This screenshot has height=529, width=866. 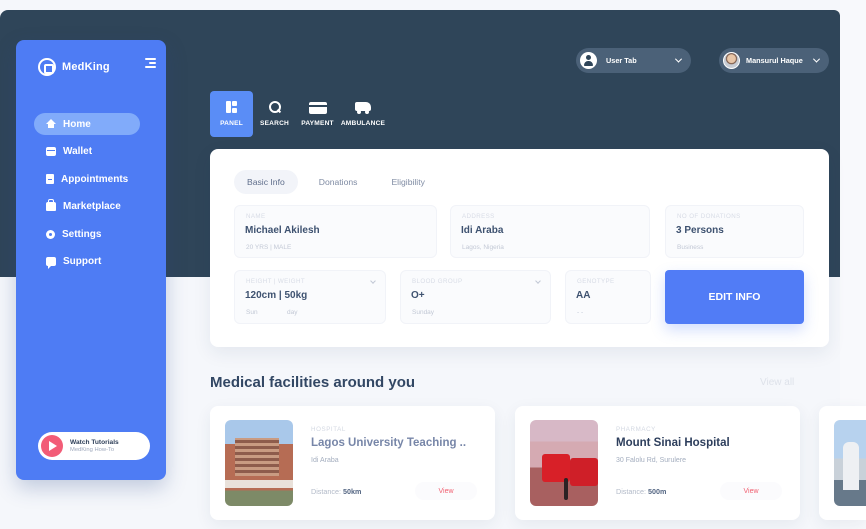 What do you see at coordinates (777, 382) in the screenshot?
I see `view-all-link: View all` at bounding box center [777, 382].